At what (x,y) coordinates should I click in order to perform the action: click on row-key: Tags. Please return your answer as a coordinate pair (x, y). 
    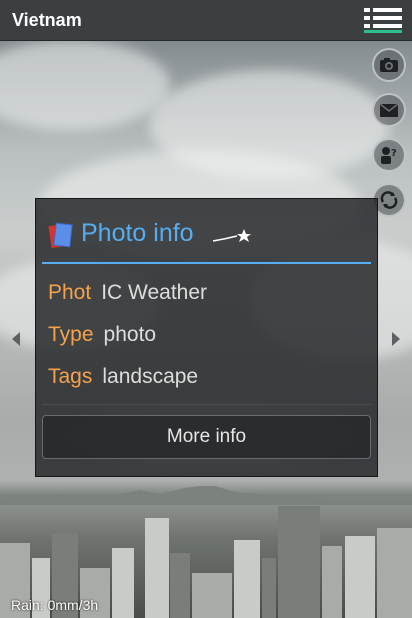
    Looking at the image, I should click on (70, 376).